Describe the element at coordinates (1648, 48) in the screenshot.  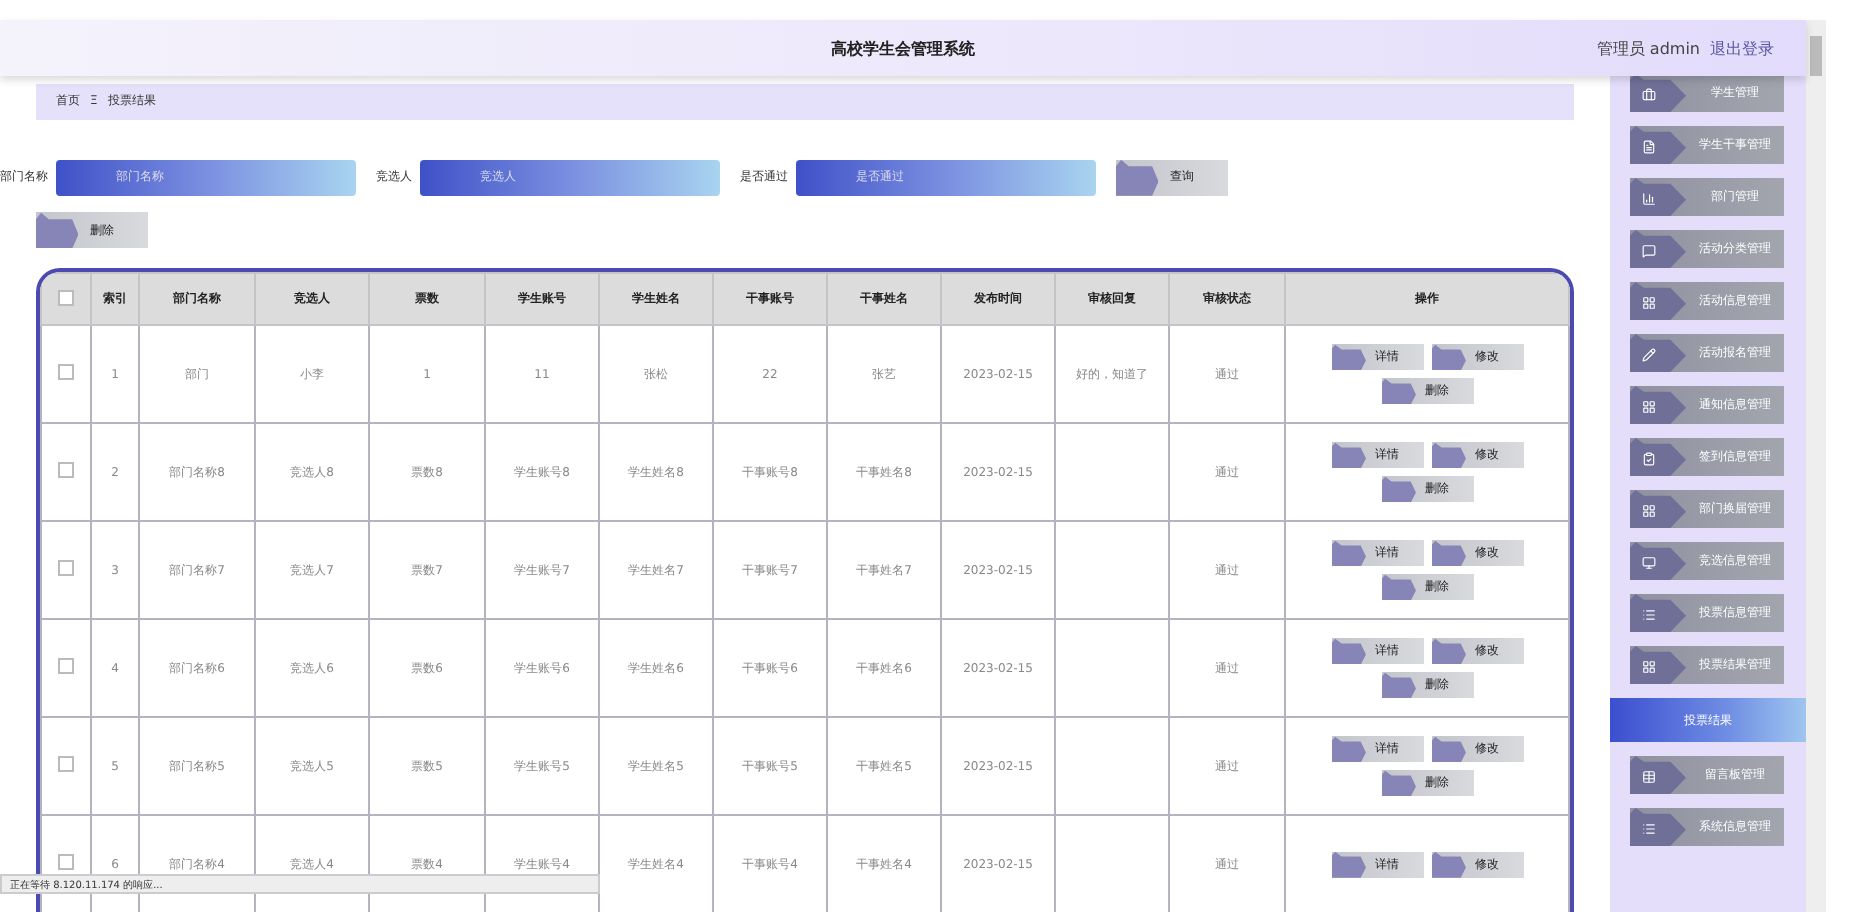
I see `user-name: 管理员 admin` at that location.